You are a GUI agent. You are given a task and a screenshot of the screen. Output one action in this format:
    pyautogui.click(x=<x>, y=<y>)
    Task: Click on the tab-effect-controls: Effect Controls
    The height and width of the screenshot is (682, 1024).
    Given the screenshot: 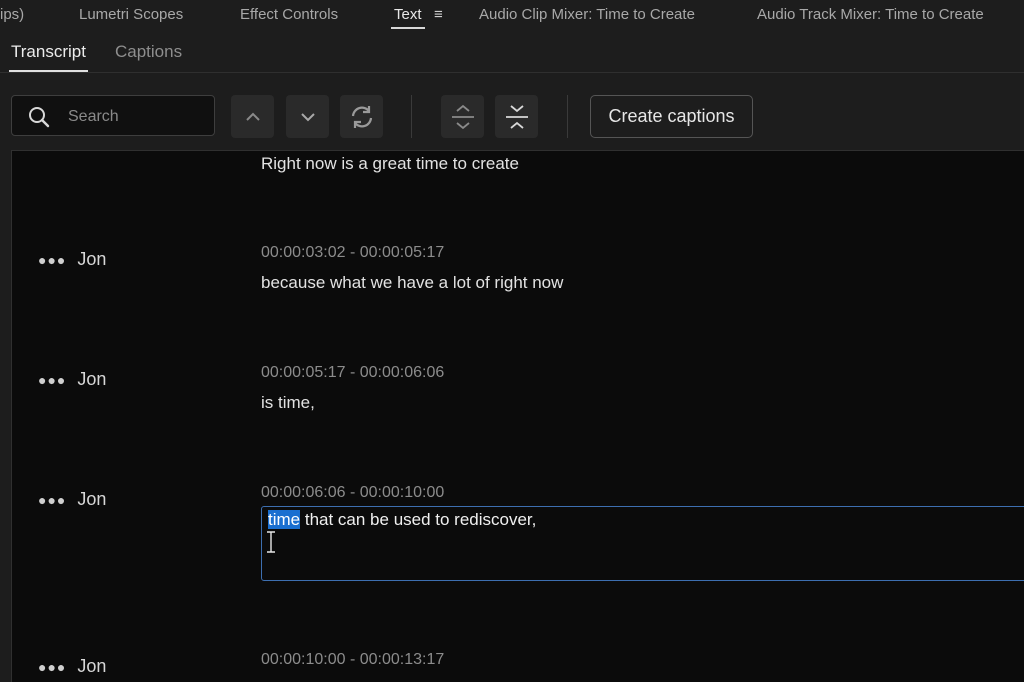 What is the action you would take?
    pyautogui.click(x=289, y=14)
    